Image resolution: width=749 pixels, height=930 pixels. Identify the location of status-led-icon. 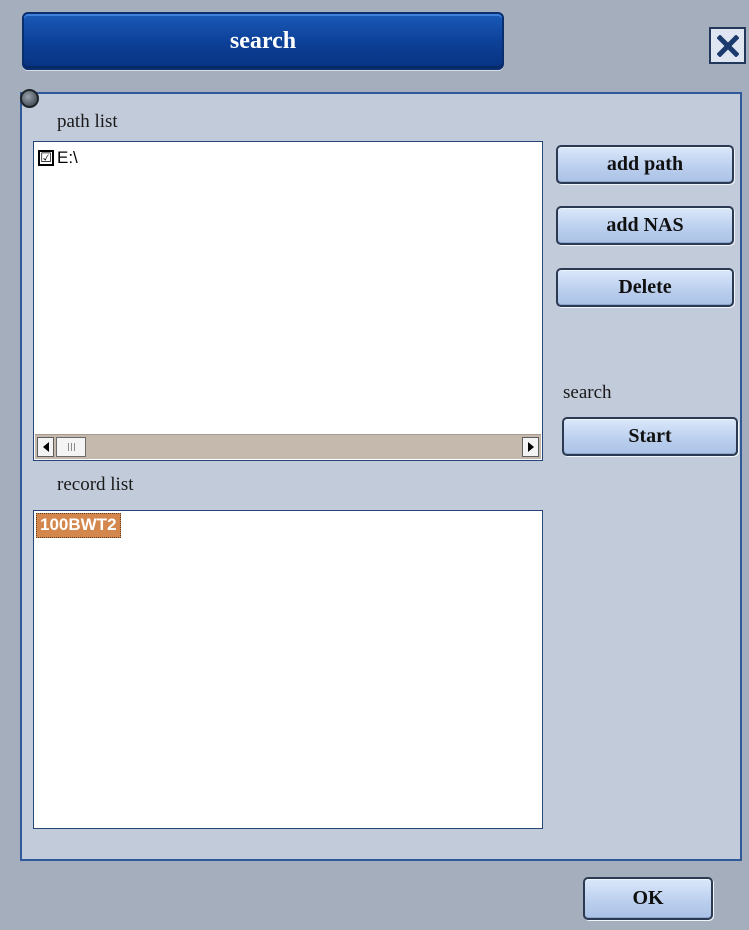
(29, 98).